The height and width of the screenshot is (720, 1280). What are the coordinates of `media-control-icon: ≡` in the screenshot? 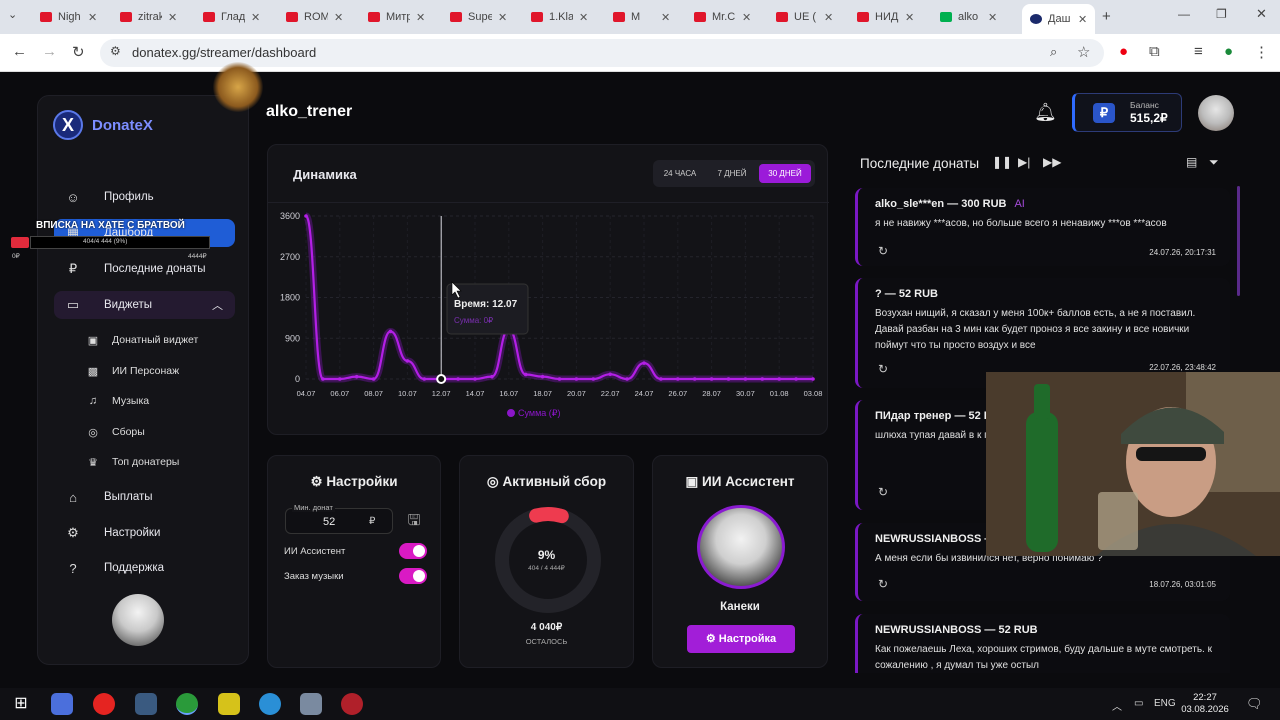 It's located at (1198, 51).